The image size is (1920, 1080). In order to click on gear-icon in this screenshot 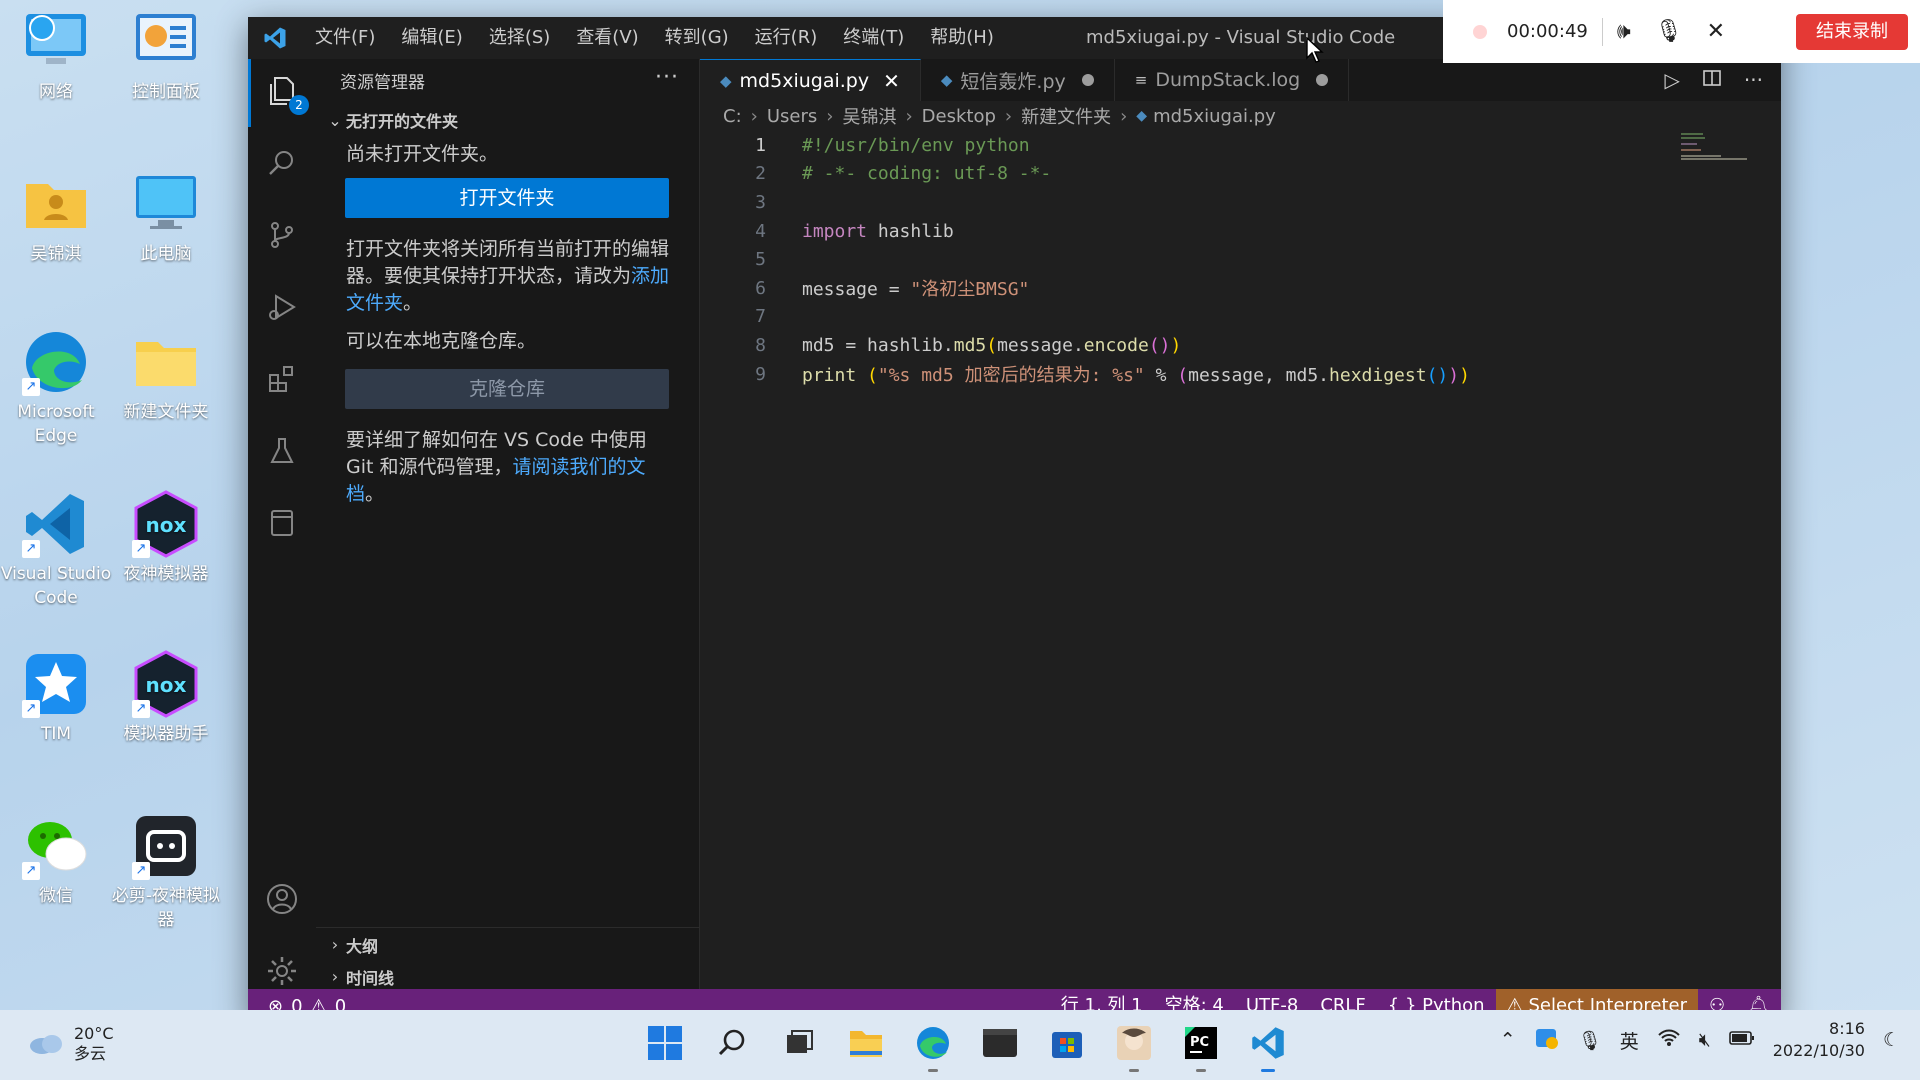, I will do `click(282, 973)`.